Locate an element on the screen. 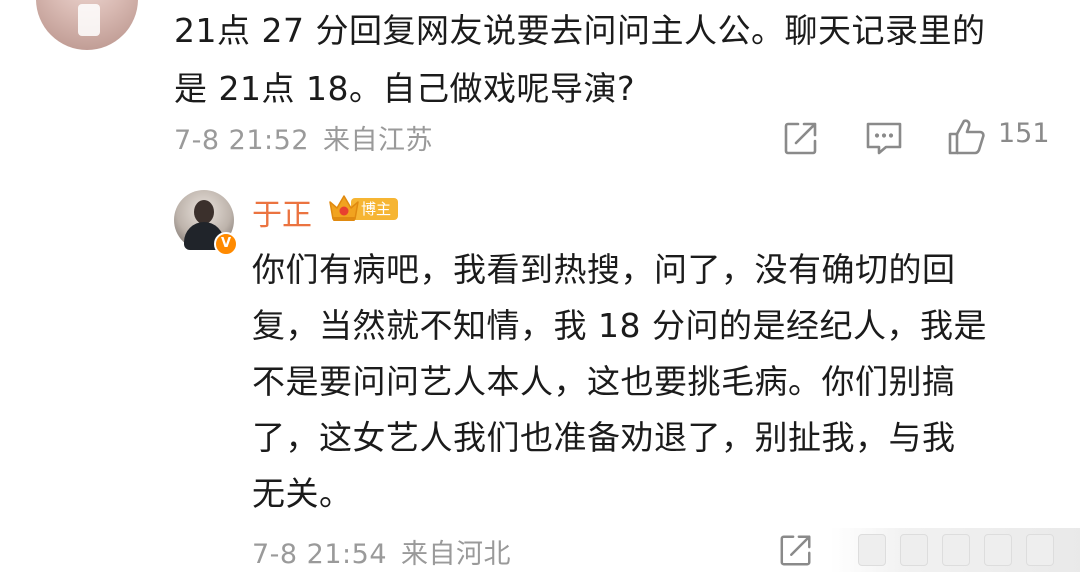 The width and height of the screenshot is (1080, 572). comment-location: 来自江苏 is located at coordinates (378, 140).